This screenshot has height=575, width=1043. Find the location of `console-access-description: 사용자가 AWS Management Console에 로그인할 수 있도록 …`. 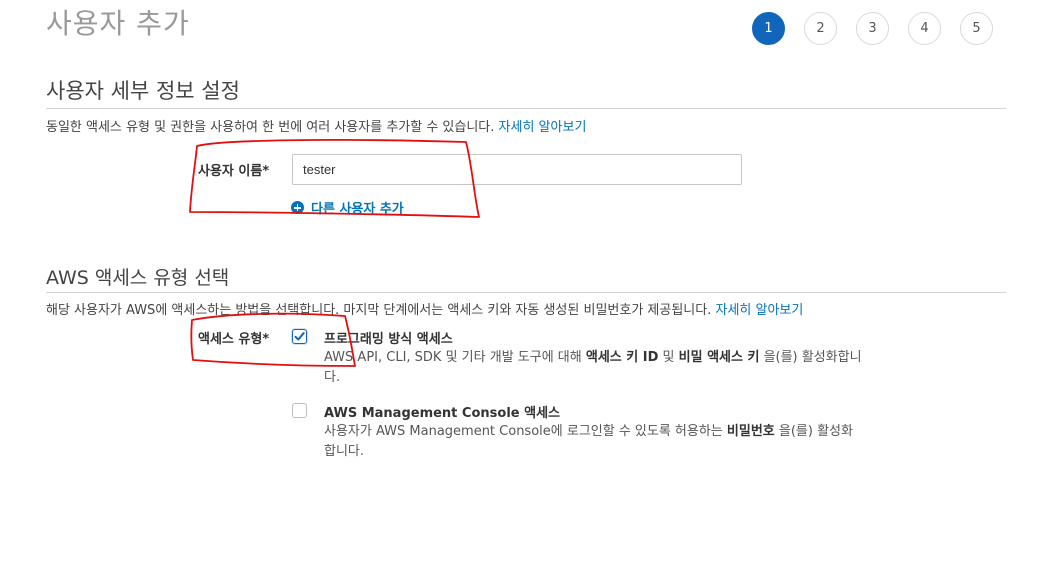

console-access-description: 사용자가 AWS Management Console에 로그인할 수 있도록 … is located at coordinates (594, 442).